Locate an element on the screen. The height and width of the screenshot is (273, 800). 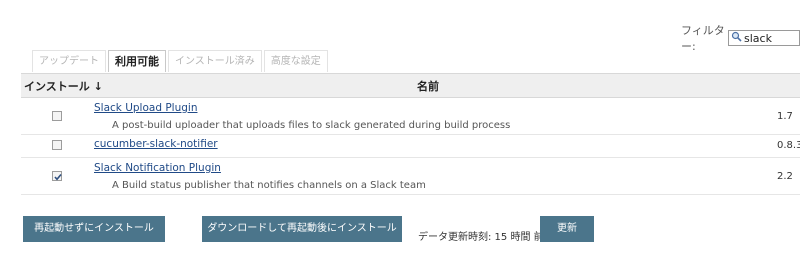
filter-field is located at coordinates (764, 38).